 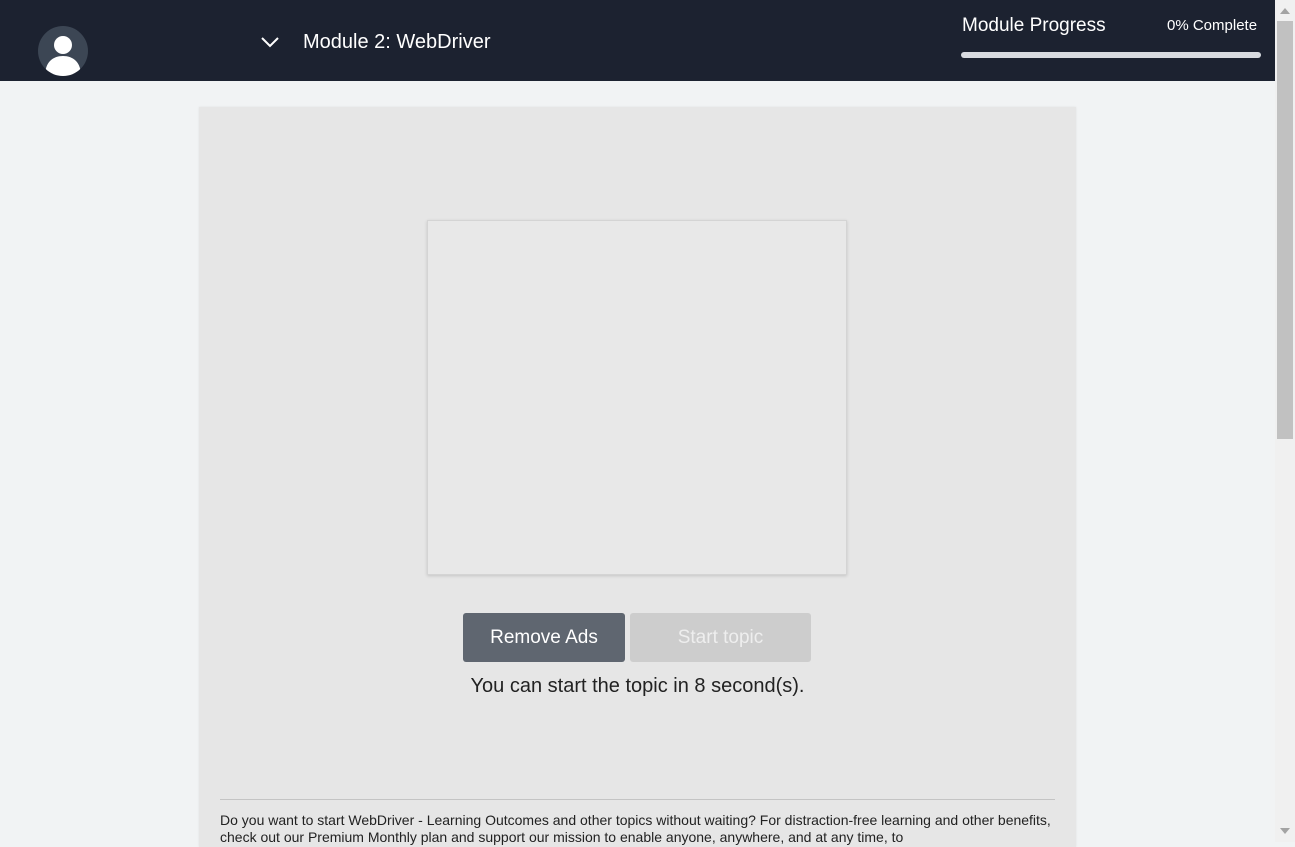 I want to click on chevron-down-icon, so click(x=270, y=42).